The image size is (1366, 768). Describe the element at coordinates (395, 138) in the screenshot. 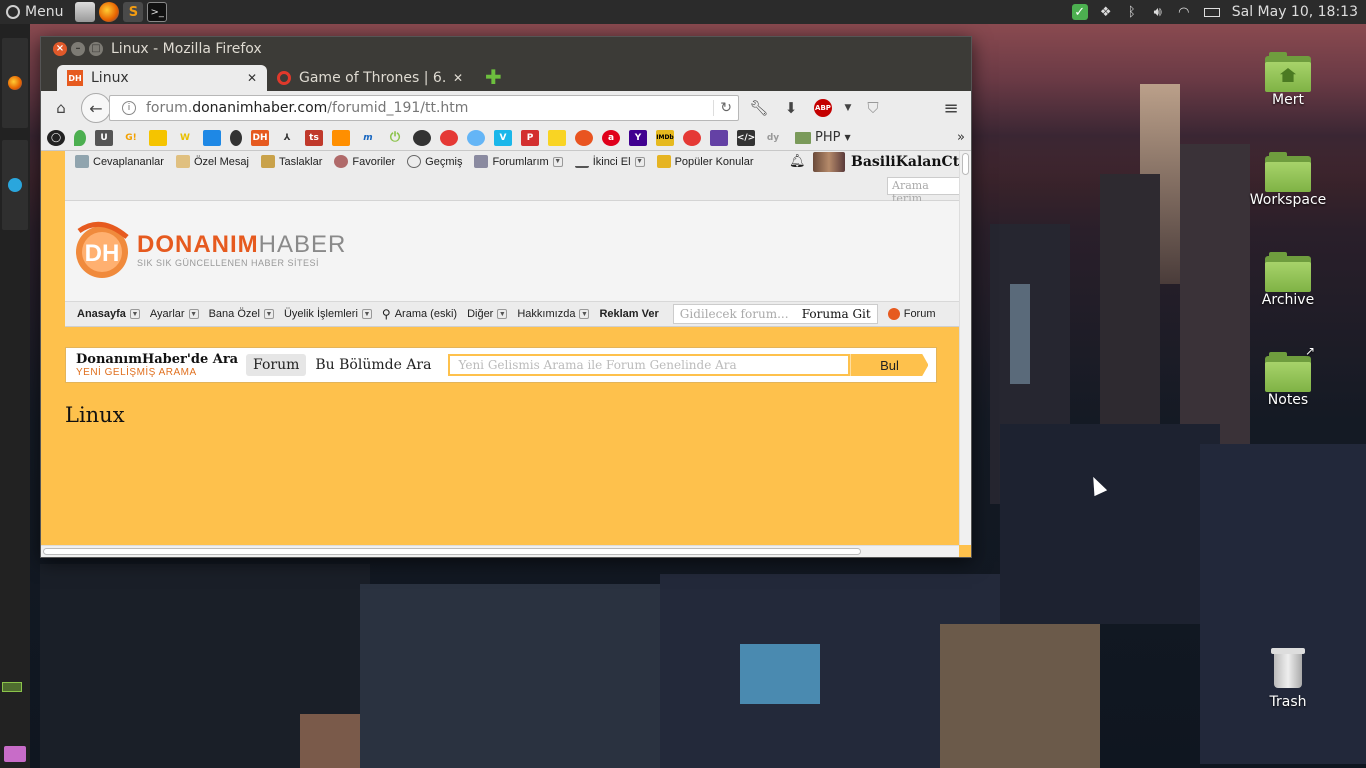

I see `bookmark-power-icon: ⏻` at that location.